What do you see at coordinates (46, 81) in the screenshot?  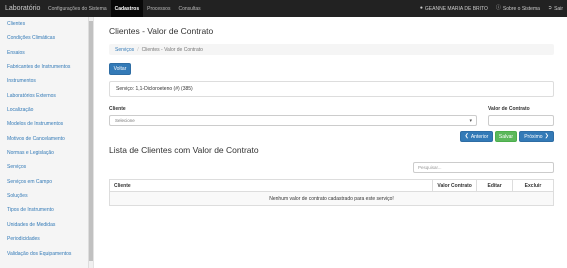 I see `sidebar-item-instrumentos: Instrumentos` at bounding box center [46, 81].